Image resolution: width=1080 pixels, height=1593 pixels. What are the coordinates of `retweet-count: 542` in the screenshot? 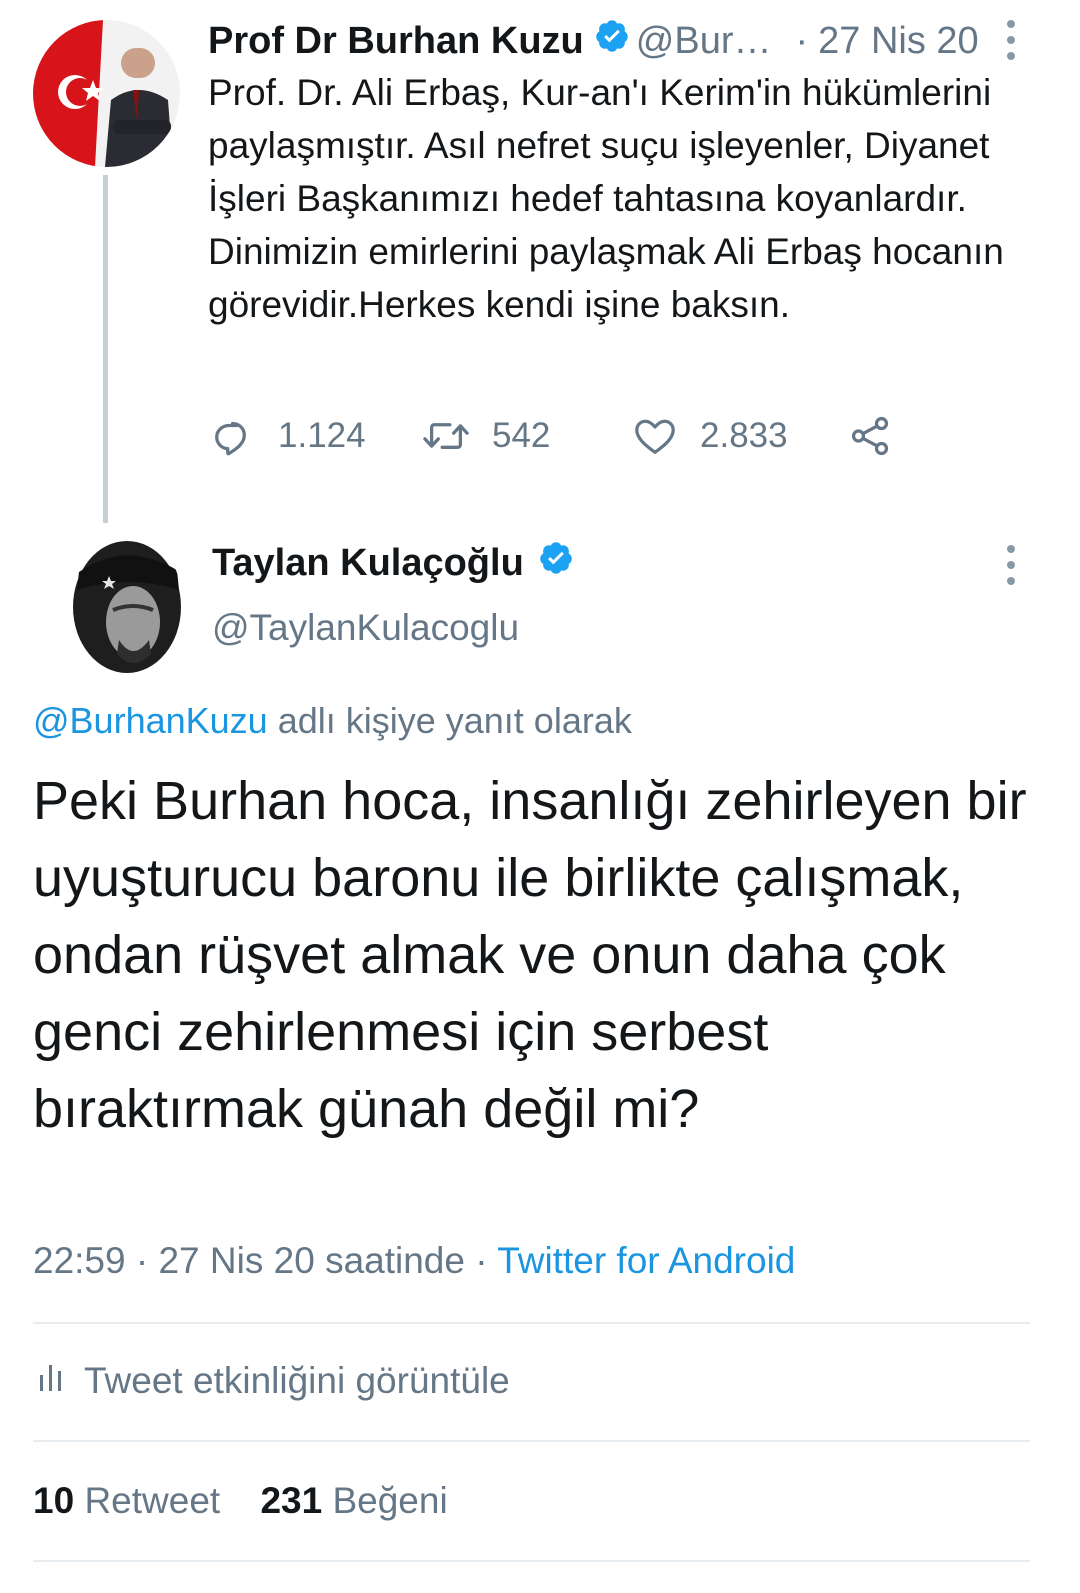 It's located at (521, 435).